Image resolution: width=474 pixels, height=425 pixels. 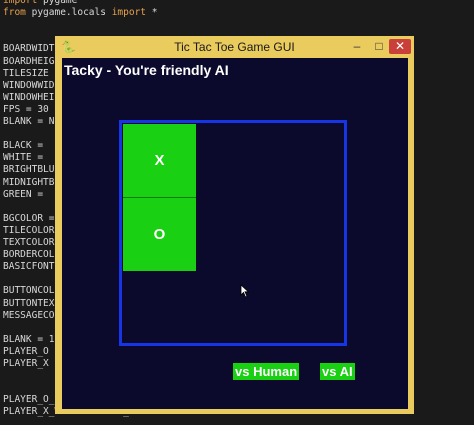 I want to click on status-message: Tacky - You're friendly AI, so click(x=146, y=70).